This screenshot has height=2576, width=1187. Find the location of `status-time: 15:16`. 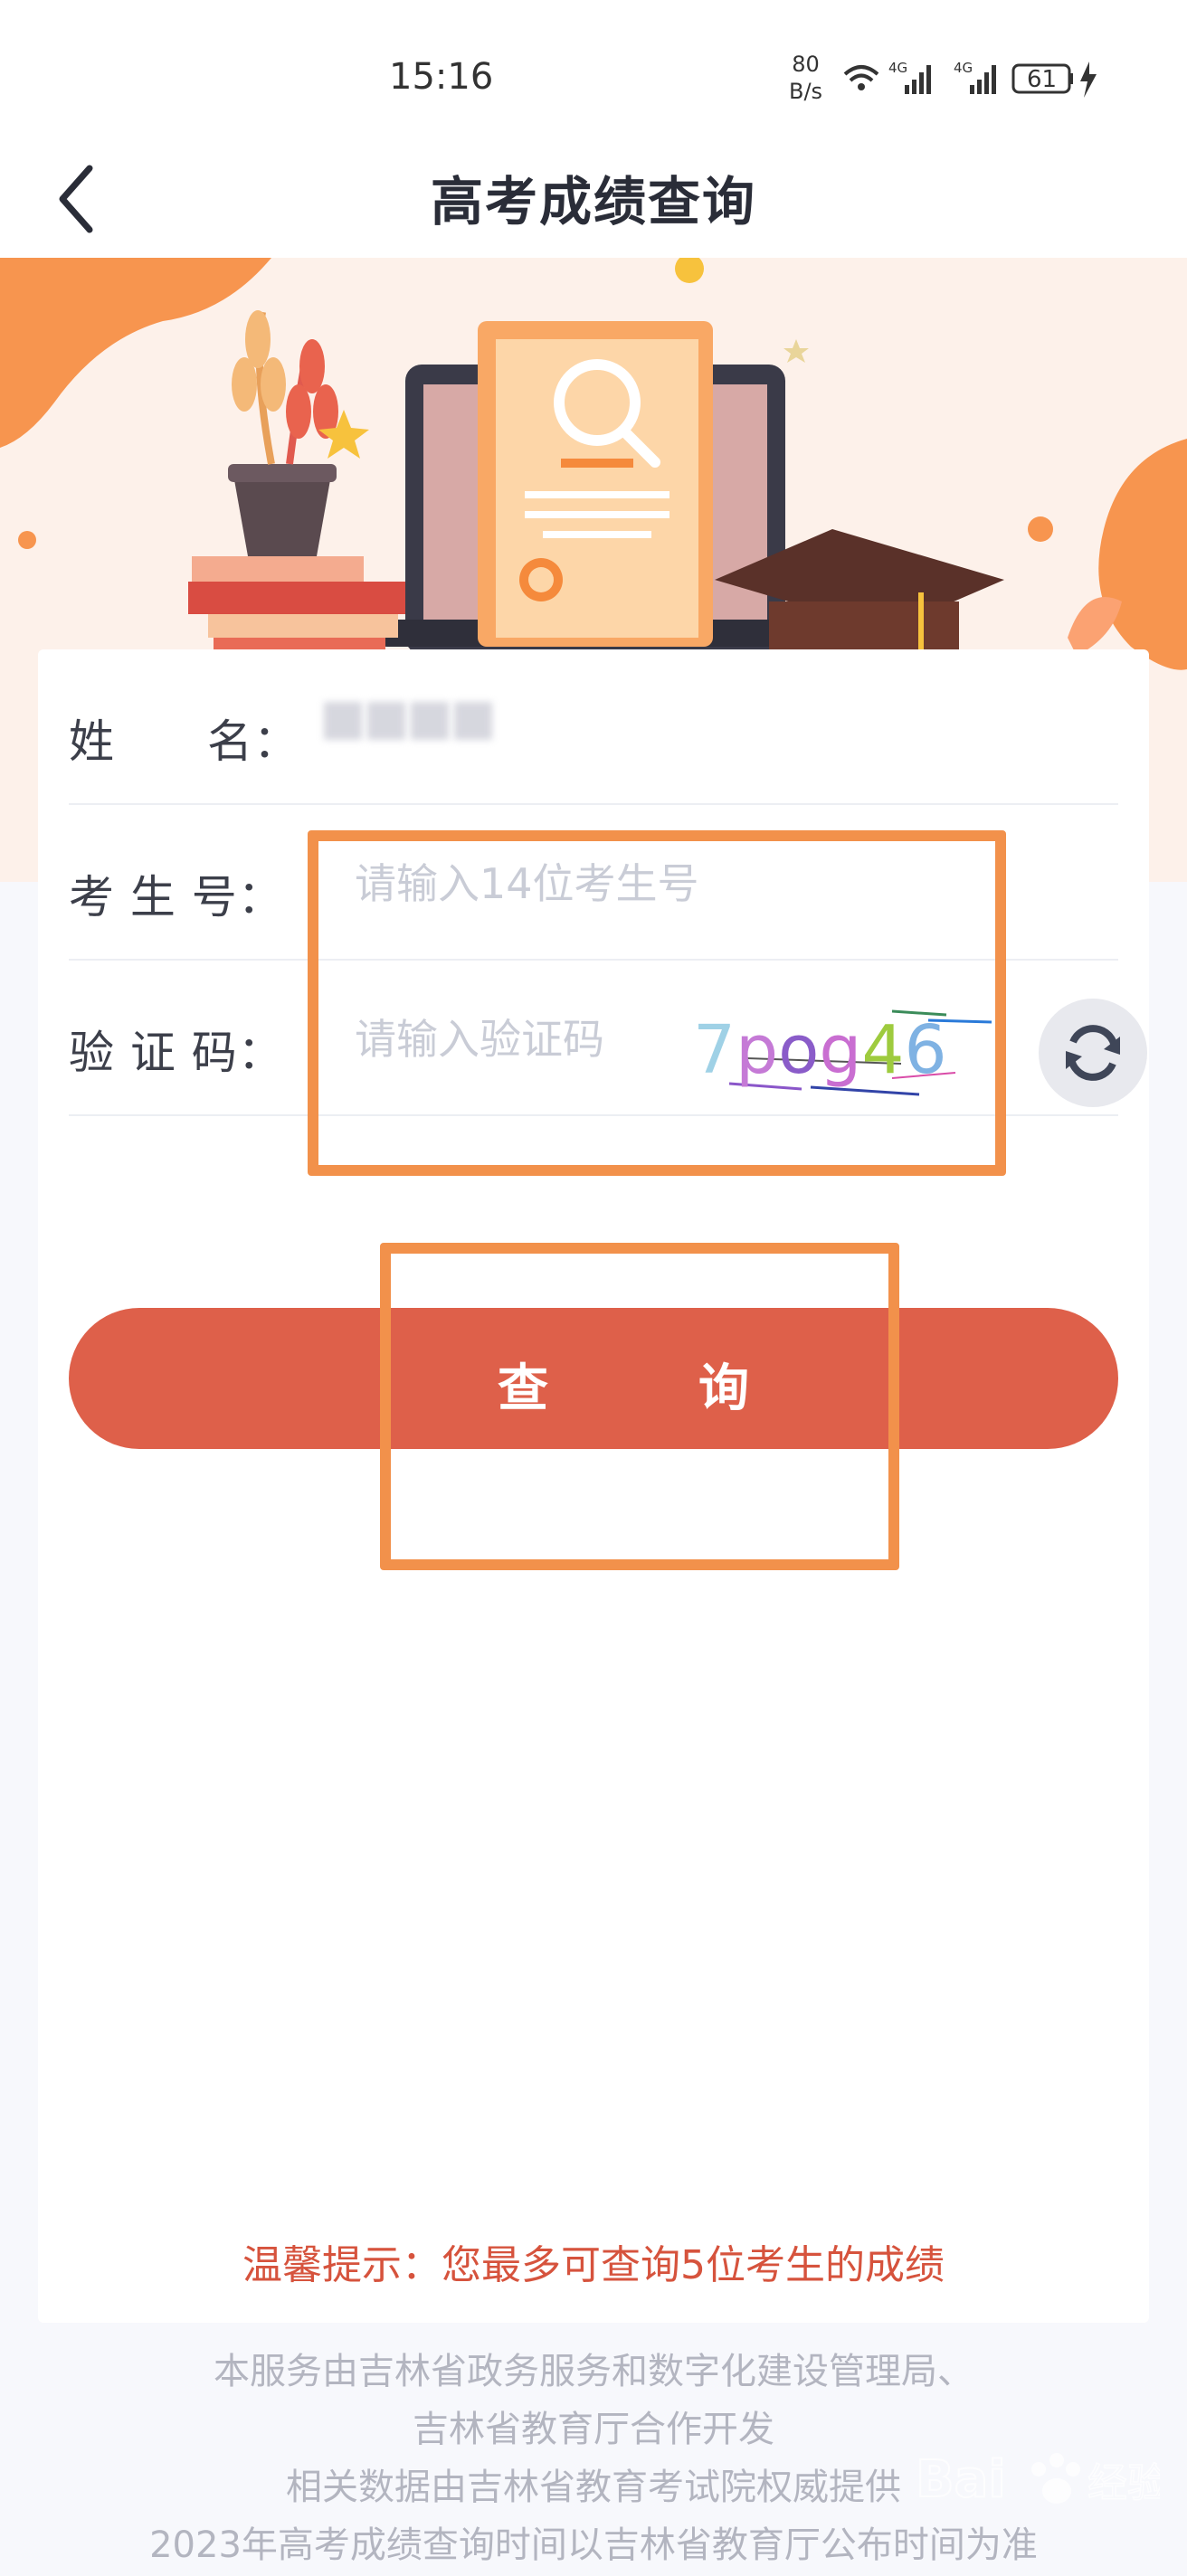

status-time: 15:16 is located at coordinates (441, 77).